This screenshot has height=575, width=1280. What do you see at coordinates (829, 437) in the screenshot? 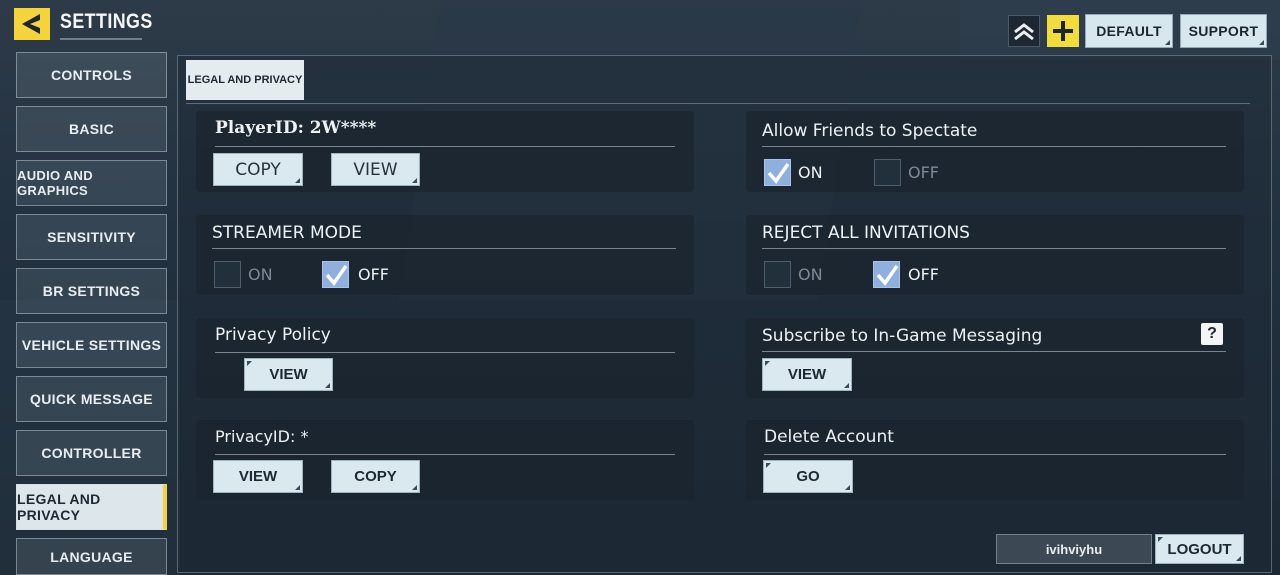
I see `delete-account-title: Delete Account` at bounding box center [829, 437].